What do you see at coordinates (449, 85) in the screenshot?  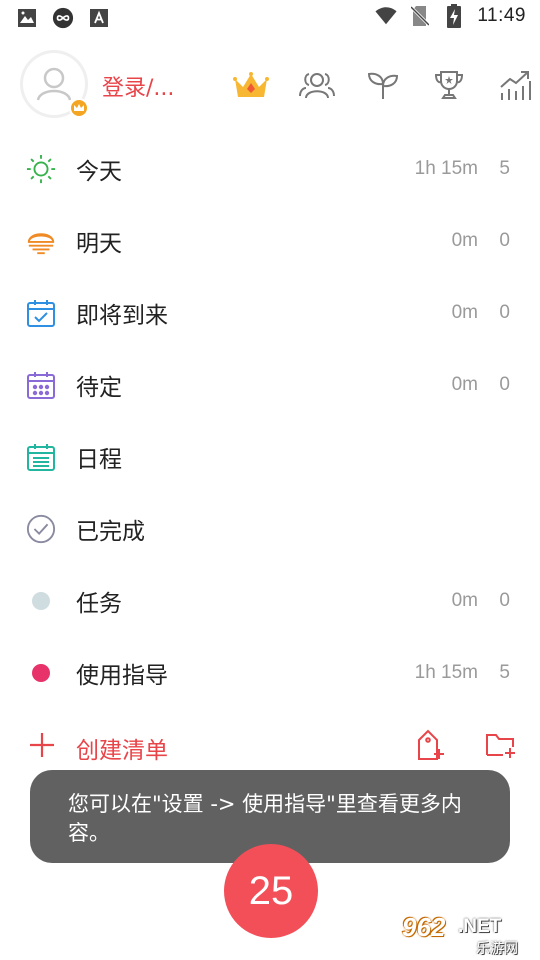 I see `trophy-icon` at bounding box center [449, 85].